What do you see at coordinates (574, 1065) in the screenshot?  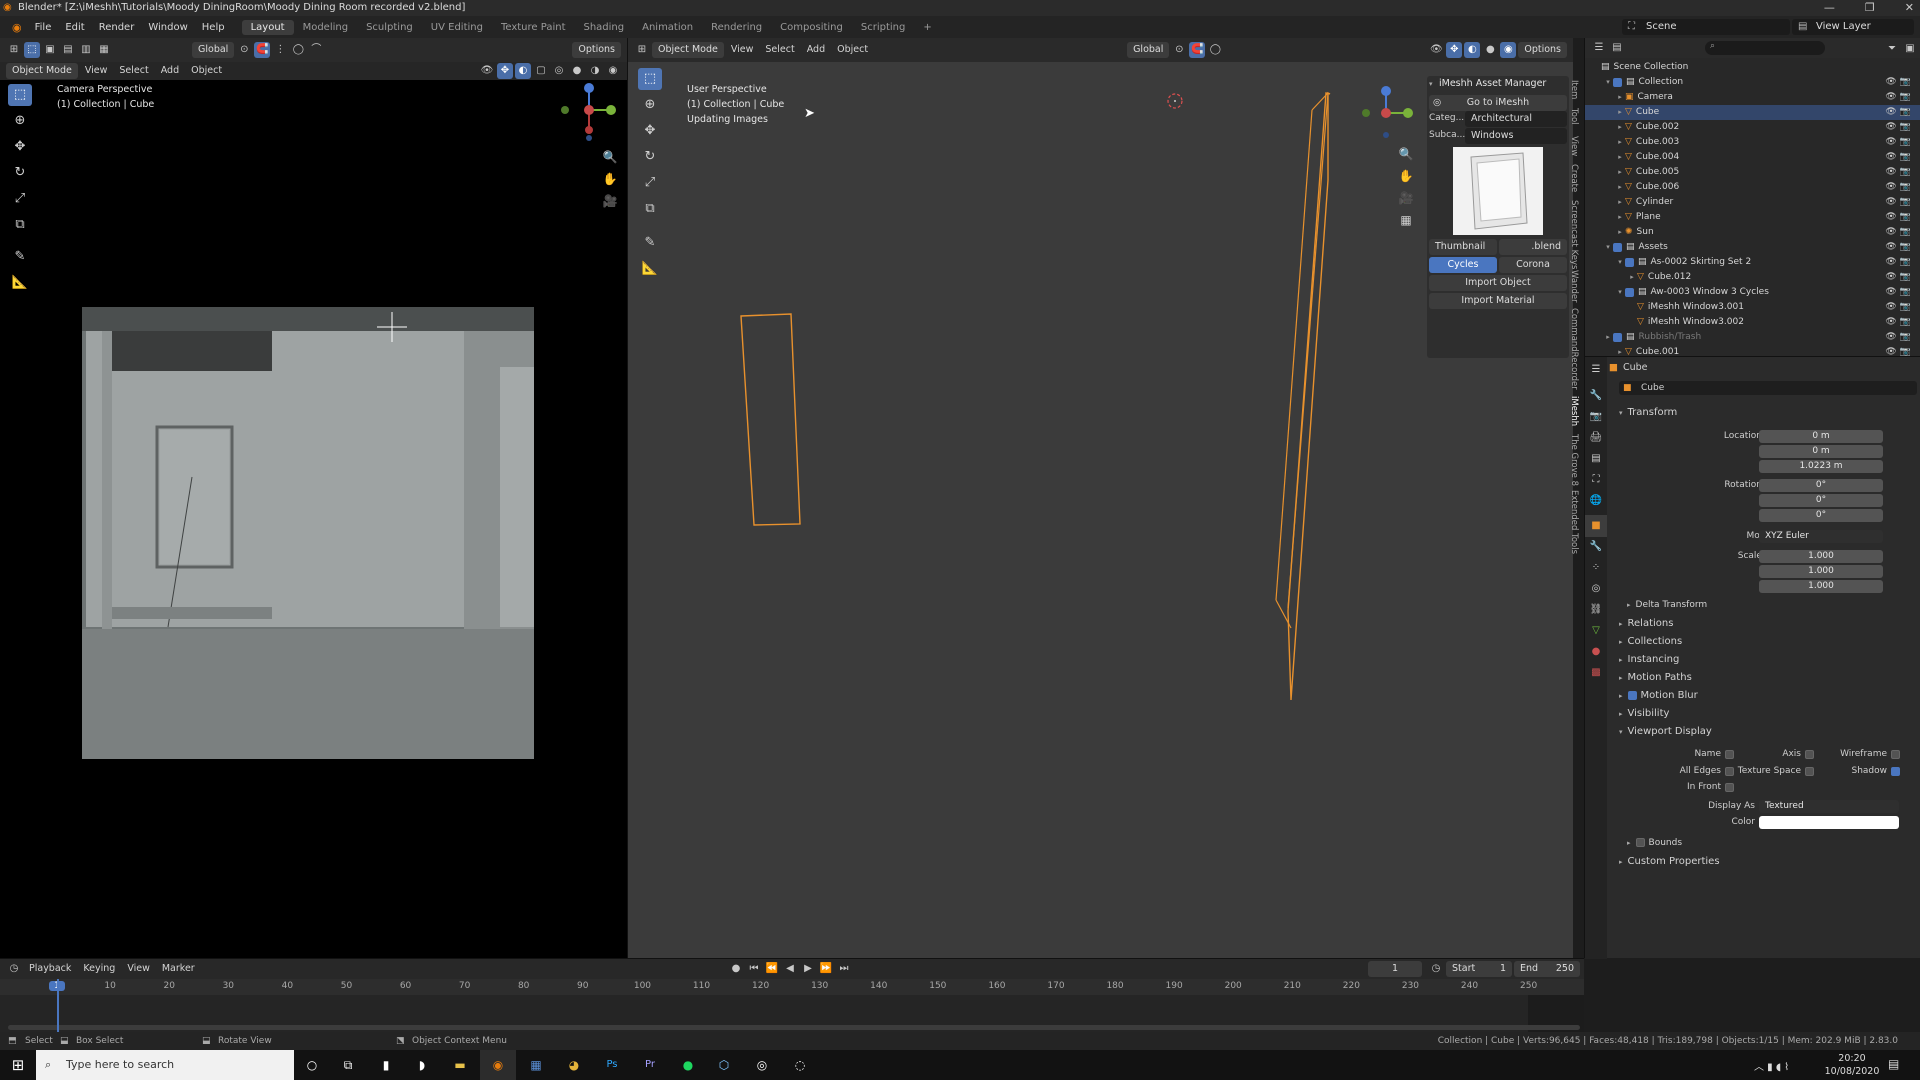 I see `chrome-icon: ◕` at bounding box center [574, 1065].